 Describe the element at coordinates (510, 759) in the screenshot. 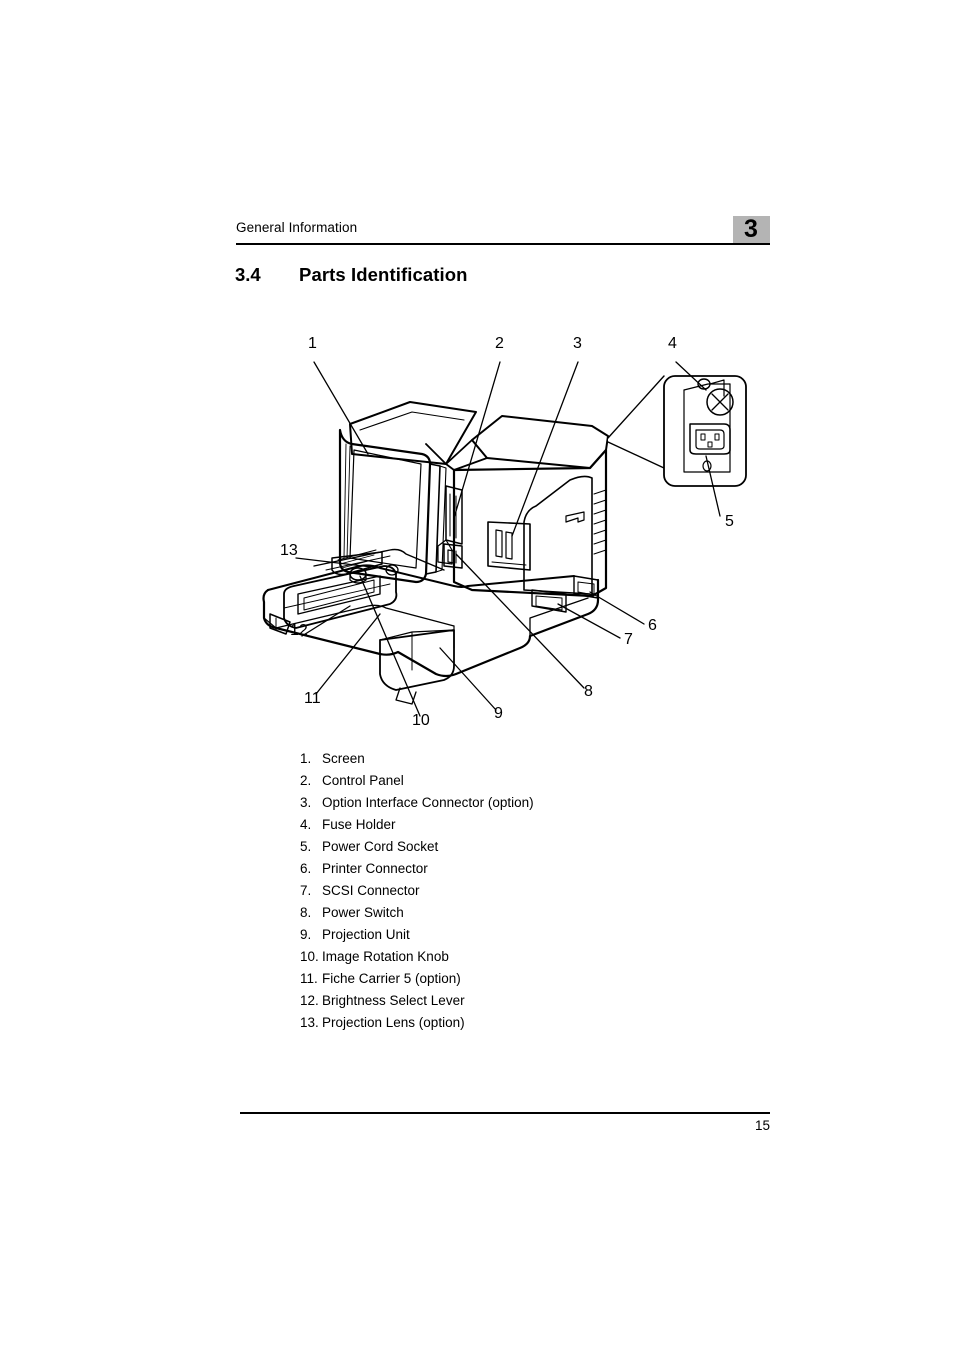

I see `list-item: 1. Screen` at that location.